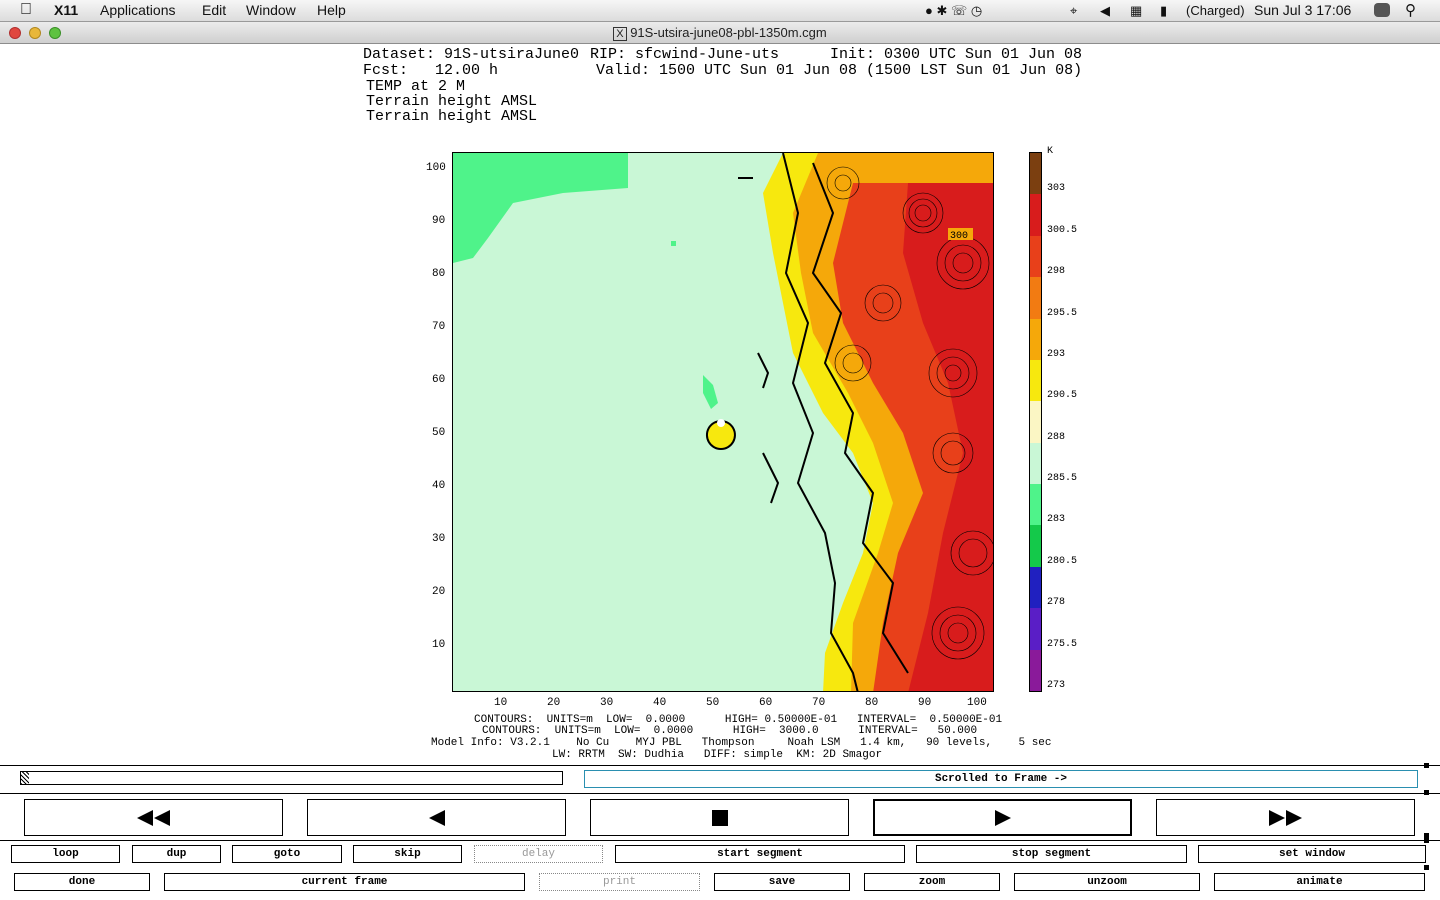 The height and width of the screenshot is (900, 1440). Describe the element at coordinates (1056, 520) in the screenshot. I see `colorbar-label: 283` at that location.